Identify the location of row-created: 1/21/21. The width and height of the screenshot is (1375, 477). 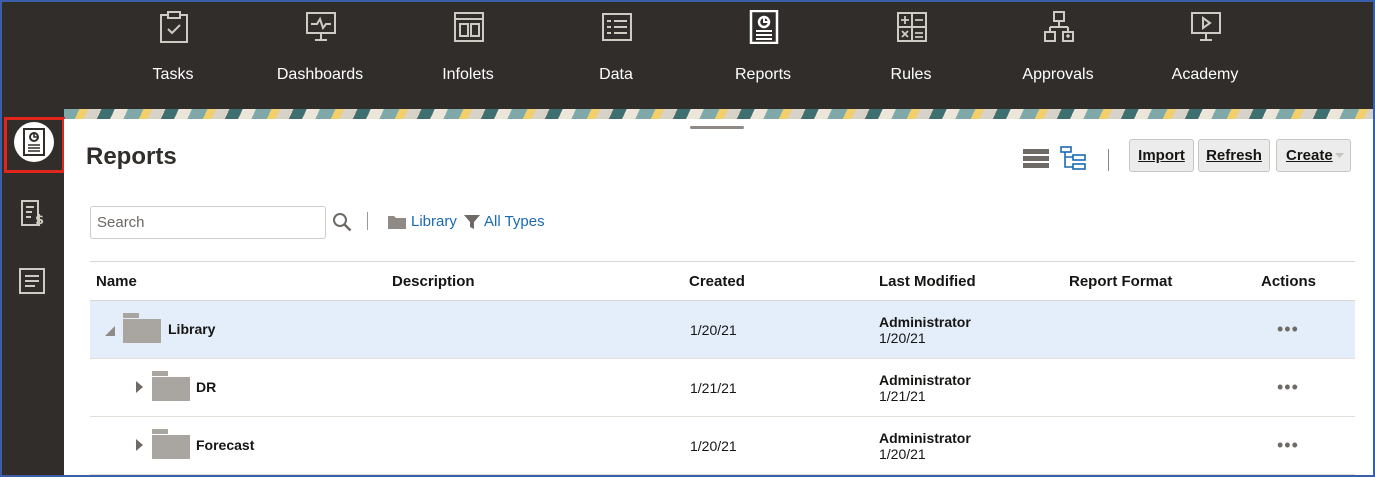
(713, 388).